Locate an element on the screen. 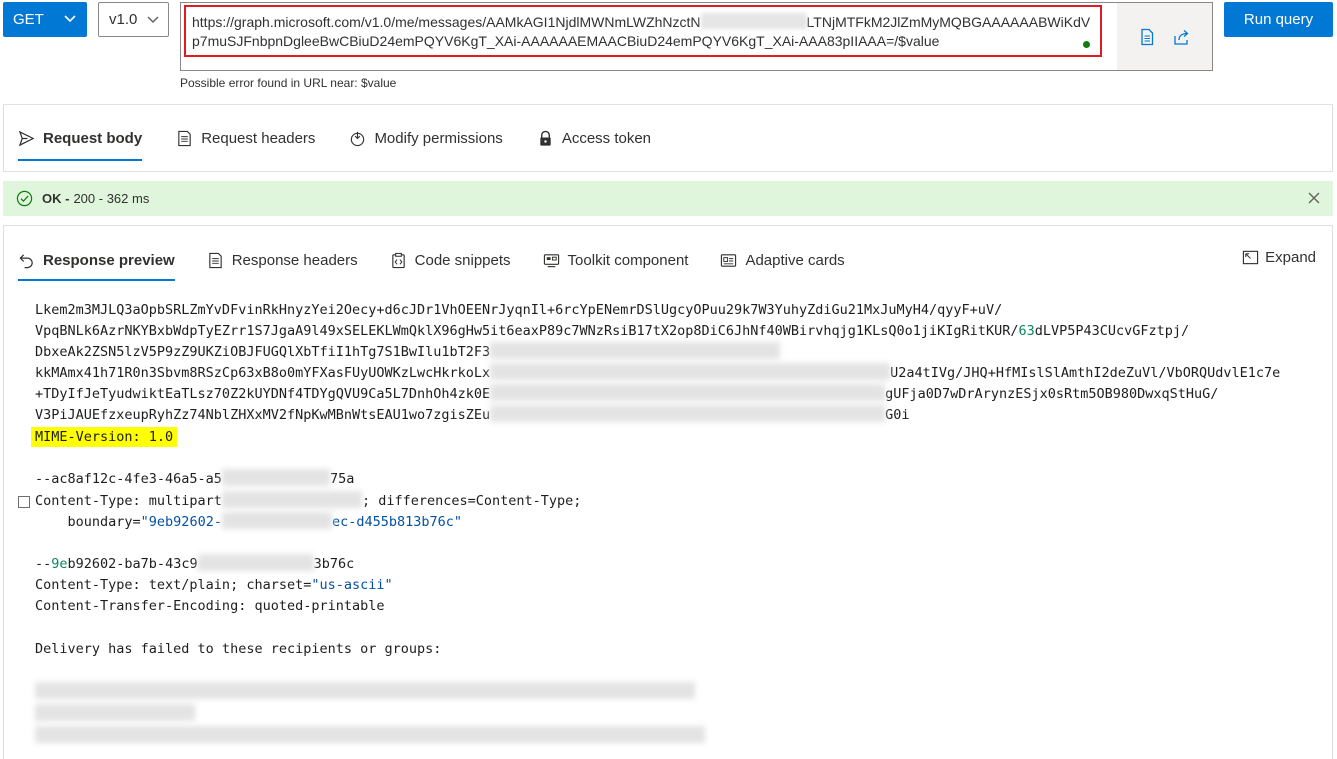 The width and height of the screenshot is (1337, 759). tab-code-snippets: Code snippets is located at coordinates (450, 260).